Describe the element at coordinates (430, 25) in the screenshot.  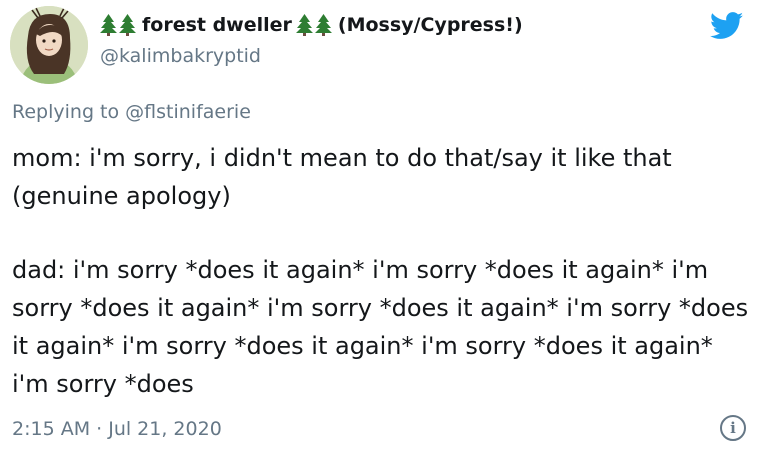
I see `display-name-suffix: (Mossy/Cypress!)` at that location.